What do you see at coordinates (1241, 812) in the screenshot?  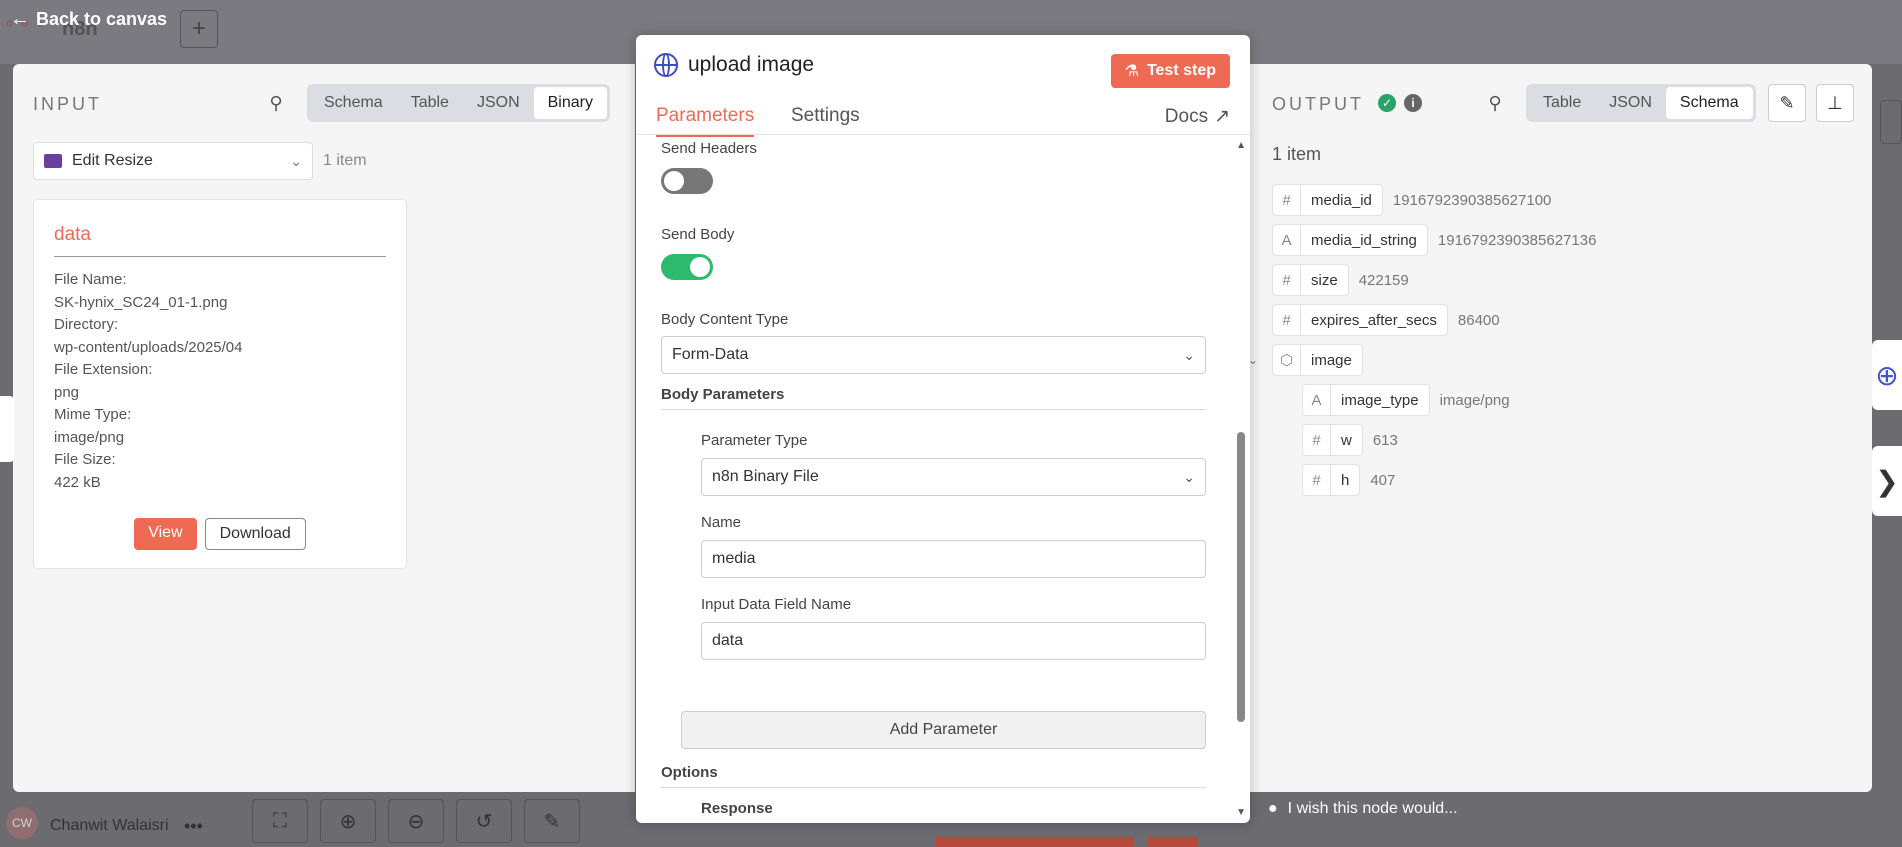 I see `scroll-down-icon: ▼` at bounding box center [1241, 812].